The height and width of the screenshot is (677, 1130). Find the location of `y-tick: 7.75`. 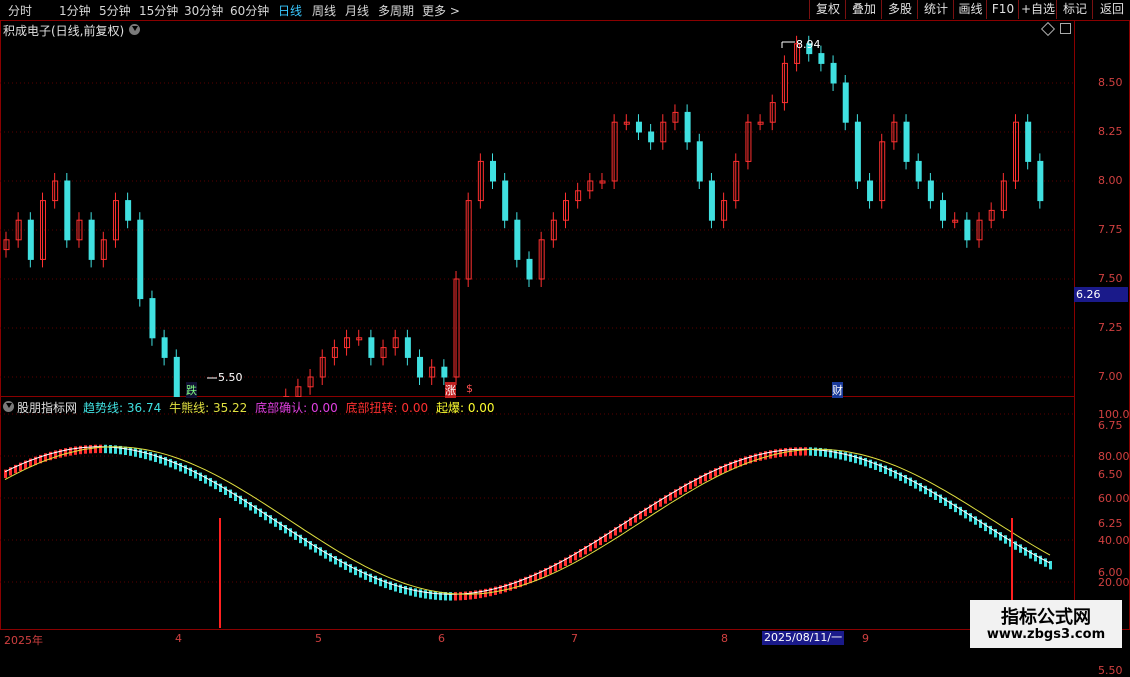

y-tick: 7.75 is located at coordinates (1110, 229).